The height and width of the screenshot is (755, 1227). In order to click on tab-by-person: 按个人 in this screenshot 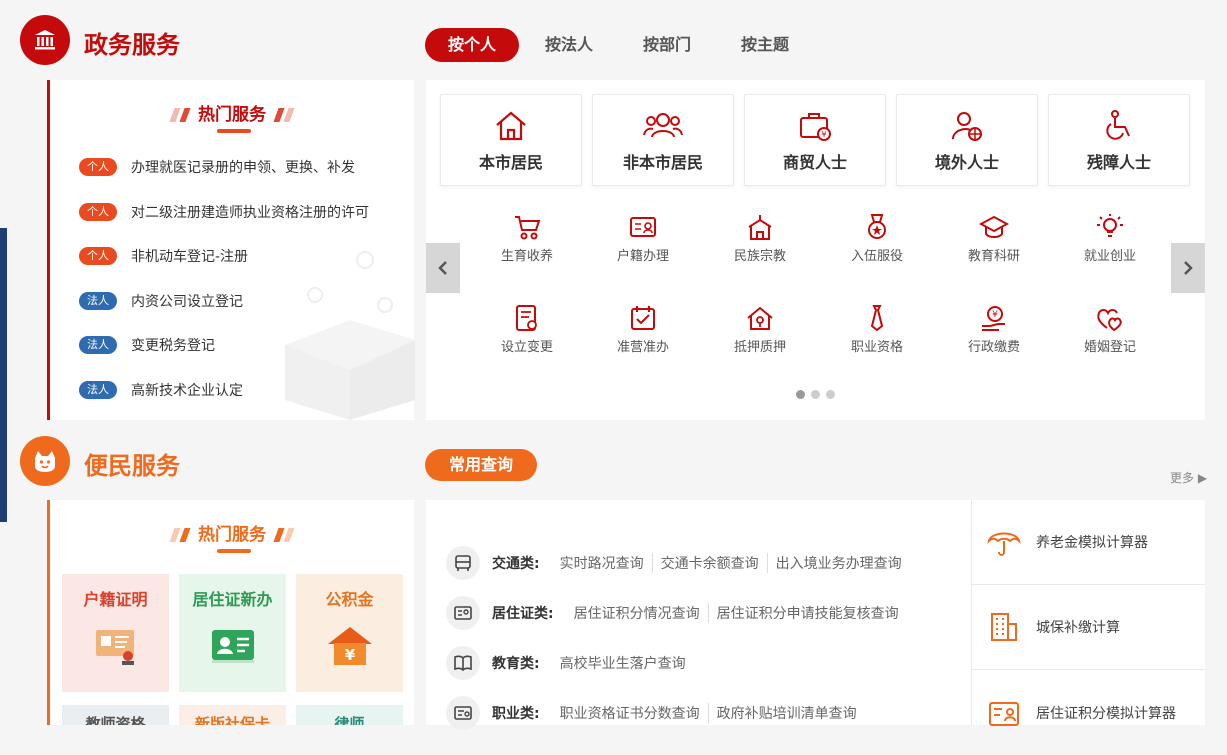, I will do `click(472, 45)`.